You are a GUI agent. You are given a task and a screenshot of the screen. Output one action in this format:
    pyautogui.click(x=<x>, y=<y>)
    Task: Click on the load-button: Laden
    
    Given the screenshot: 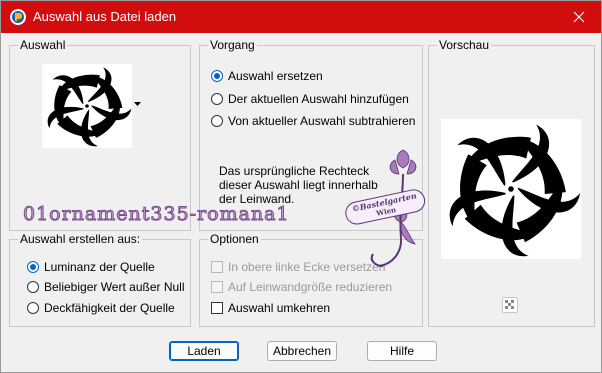 What is the action you would take?
    pyautogui.click(x=204, y=351)
    